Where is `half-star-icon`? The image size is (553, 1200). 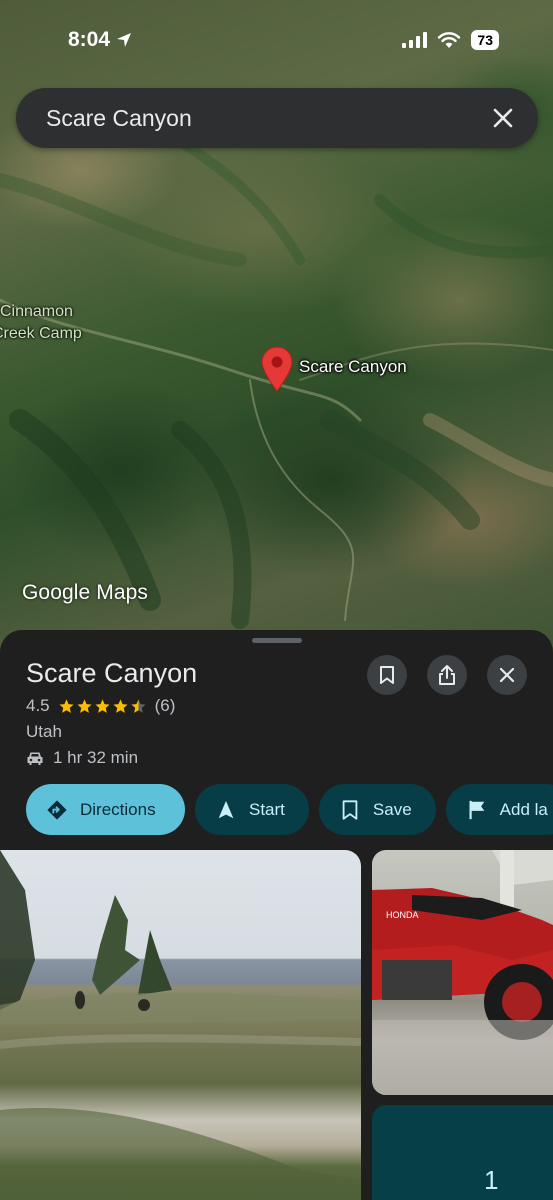
half-star-icon is located at coordinates (138, 705).